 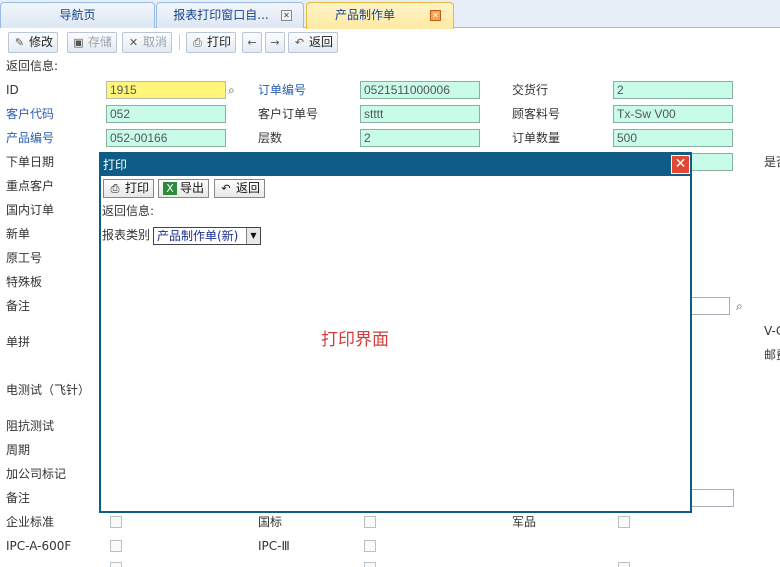 I want to click on ipc-a-label: IPC-A-600F, so click(x=39, y=546).